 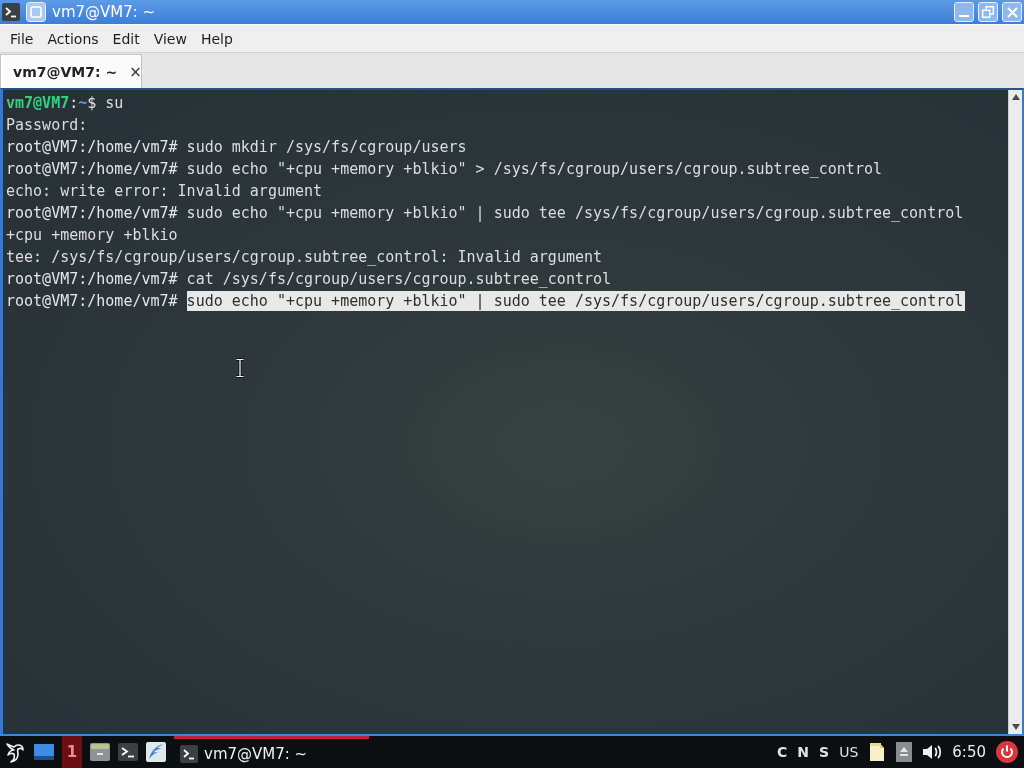 What do you see at coordinates (164, 191) in the screenshot?
I see `output-text: echo: write error: Invalid argument` at bounding box center [164, 191].